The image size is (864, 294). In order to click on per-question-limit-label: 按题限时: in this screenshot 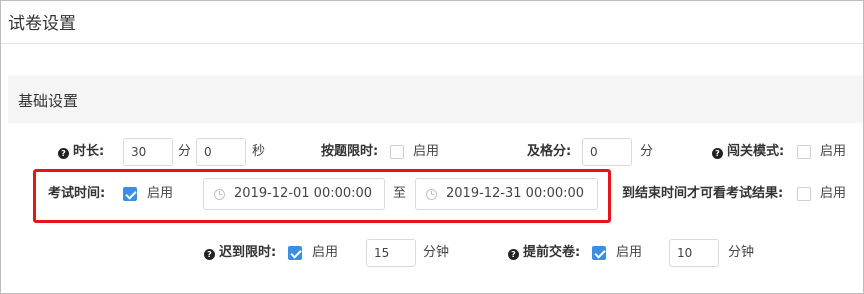, I will do `click(350, 151)`.